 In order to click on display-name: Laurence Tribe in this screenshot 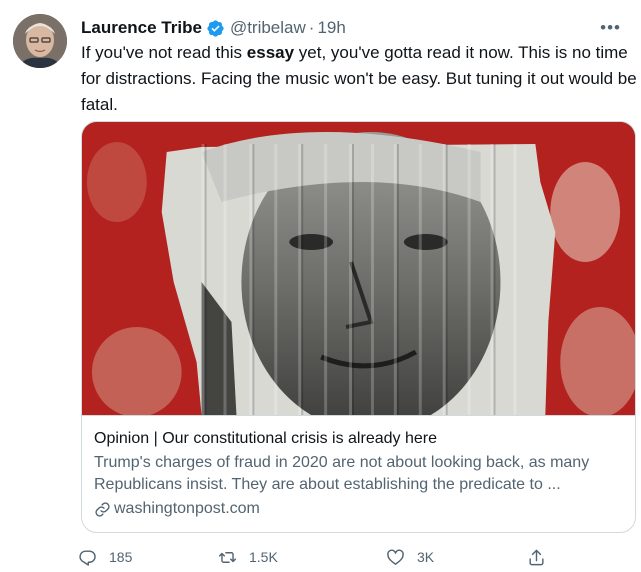, I will do `click(141, 28)`.